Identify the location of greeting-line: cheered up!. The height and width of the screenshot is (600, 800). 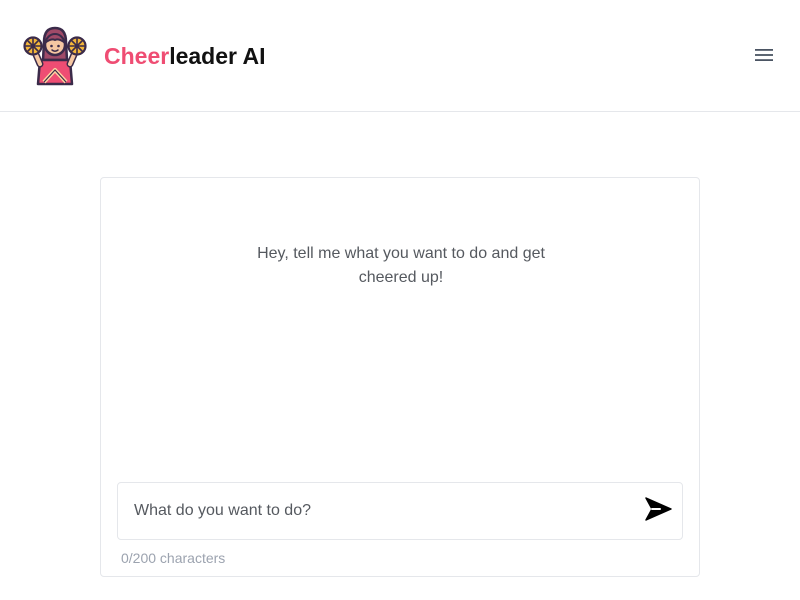
(401, 277).